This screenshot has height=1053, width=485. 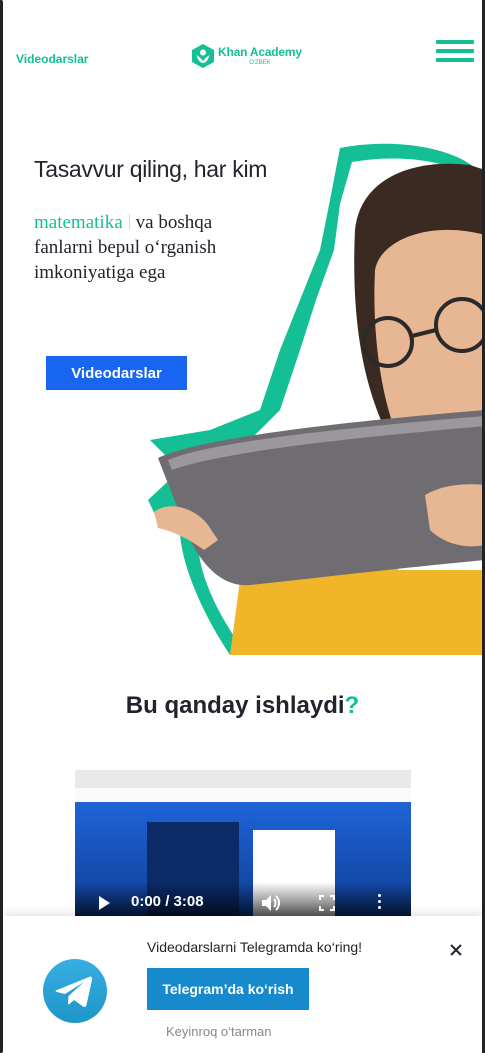 I want to click on video-player: 0:00 / 3:08, so click(x=243, y=845).